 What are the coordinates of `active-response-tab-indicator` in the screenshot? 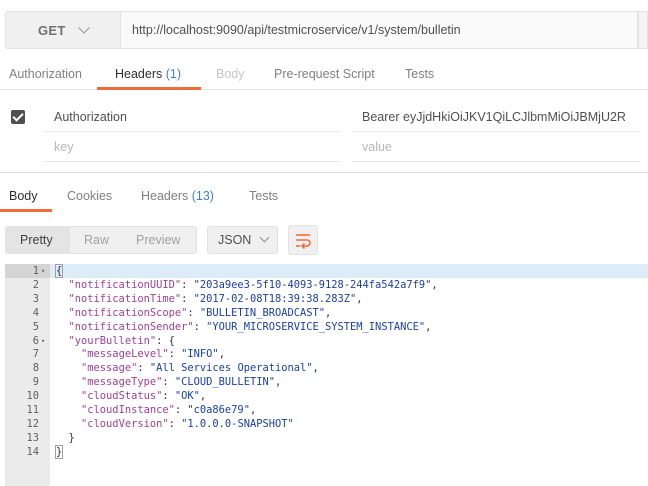 It's located at (26, 210).